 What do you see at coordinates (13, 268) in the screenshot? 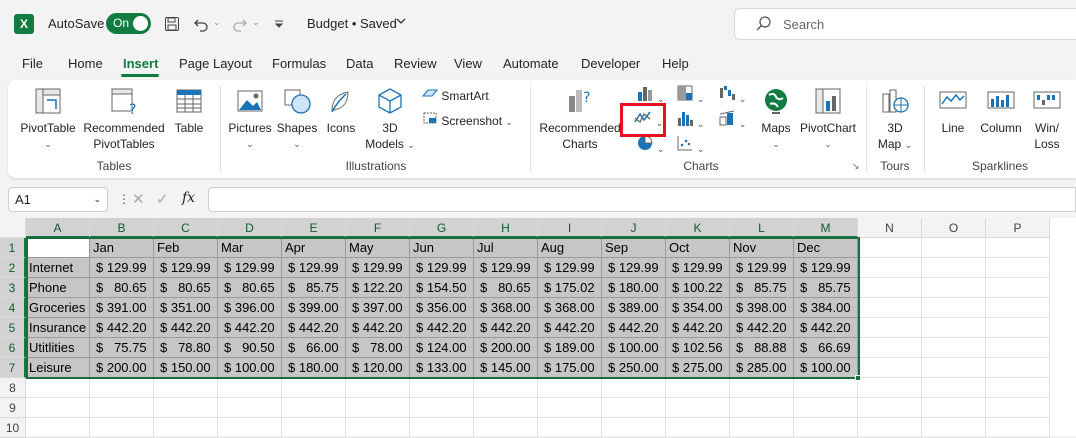
I see `row-header-2: 2` at bounding box center [13, 268].